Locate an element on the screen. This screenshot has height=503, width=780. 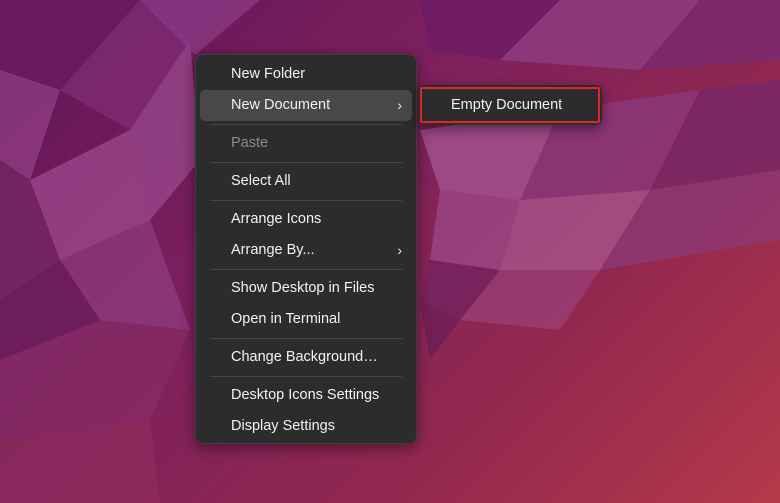
menu-item-show-desktop-in-files: Show Desktop in Files is located at coordinates (306, 288).